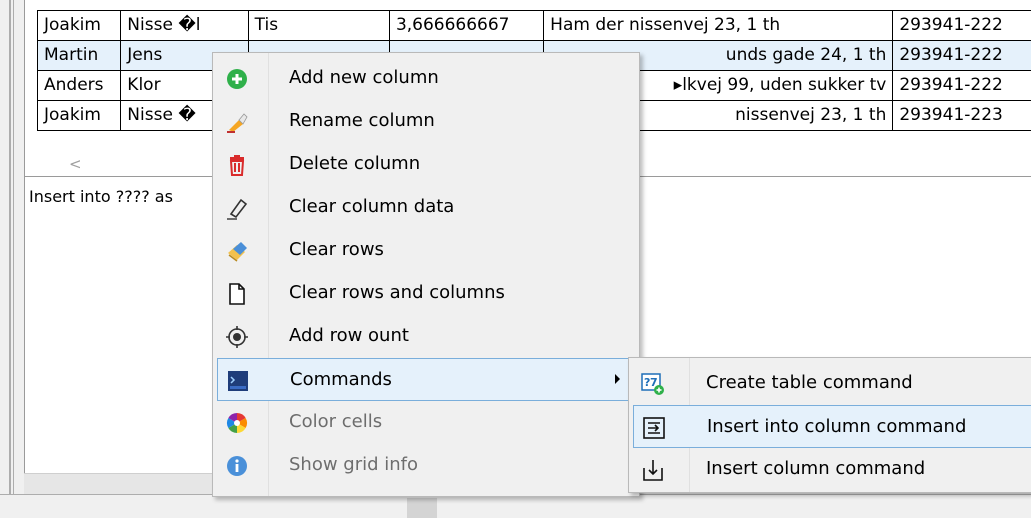  Describe the element at coordinates (318, 25) in the screenshot. I see `grid-cell: Tis` at that location.